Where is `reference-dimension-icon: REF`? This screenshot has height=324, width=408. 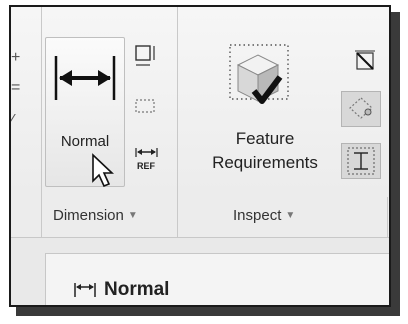 reference-dimension-icon: REF is located at coordinates (146, 158).